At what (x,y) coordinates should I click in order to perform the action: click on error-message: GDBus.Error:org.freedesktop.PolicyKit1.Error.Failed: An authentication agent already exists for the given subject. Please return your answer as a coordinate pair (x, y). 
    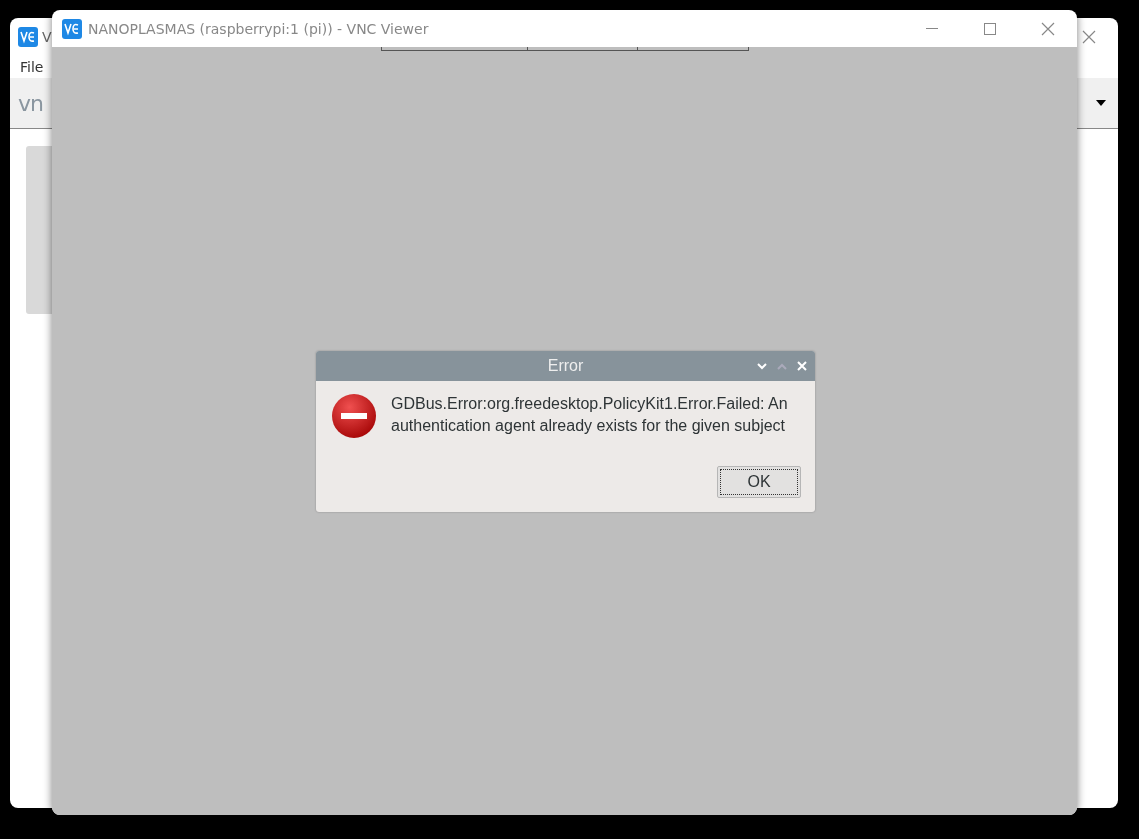
    Looking at the image, I should click on (590, 415).